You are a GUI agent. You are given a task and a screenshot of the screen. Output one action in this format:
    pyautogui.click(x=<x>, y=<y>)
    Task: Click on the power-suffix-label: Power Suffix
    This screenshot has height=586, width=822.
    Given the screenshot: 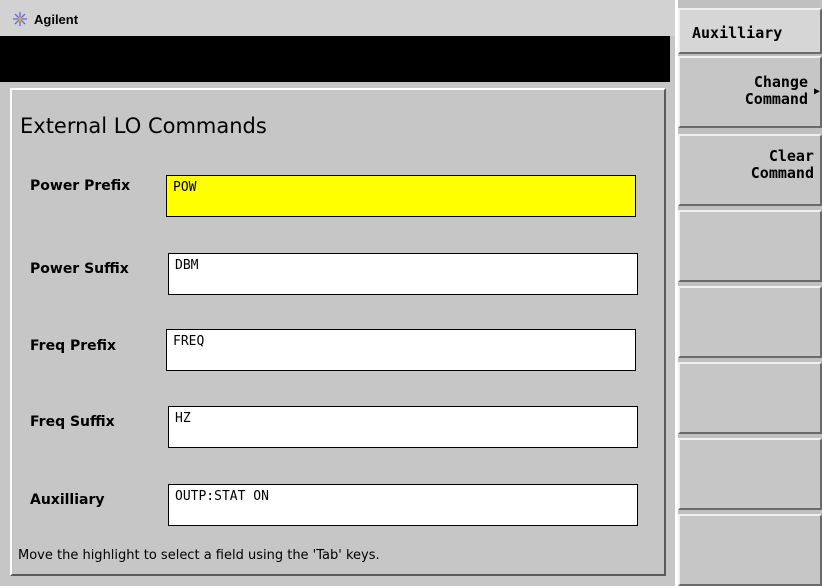 What is the action you would take?
    pyautogui.click(x=79, y=269)
    